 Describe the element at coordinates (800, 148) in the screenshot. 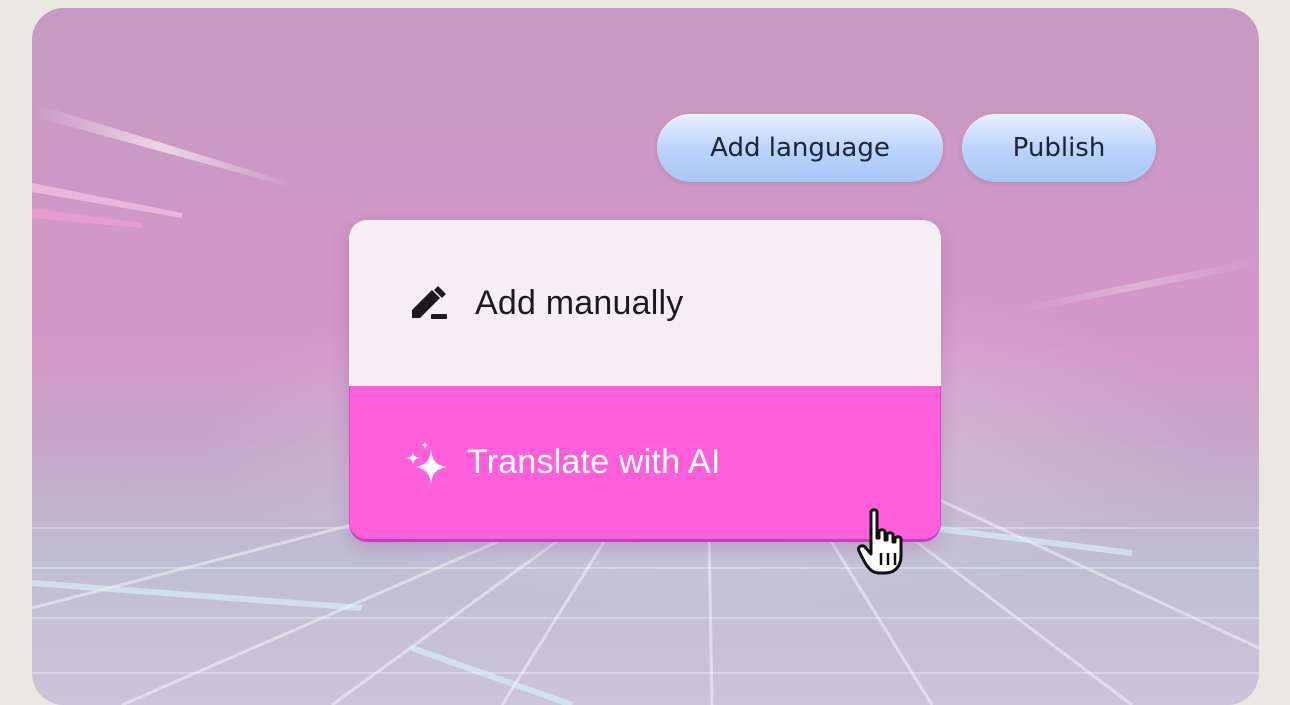

I see `add-language-button: Add language` at that location.